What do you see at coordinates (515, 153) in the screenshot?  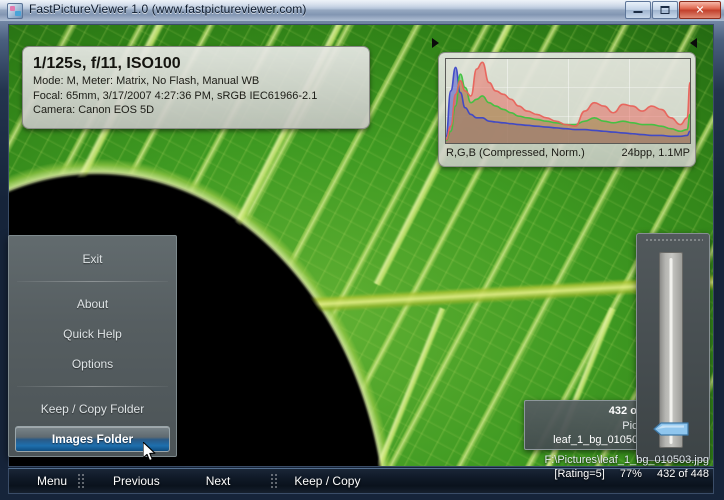 I see `histogram-mode-label: R,G,B (Compressed, Norm.)` at bounding box center [515, 153].